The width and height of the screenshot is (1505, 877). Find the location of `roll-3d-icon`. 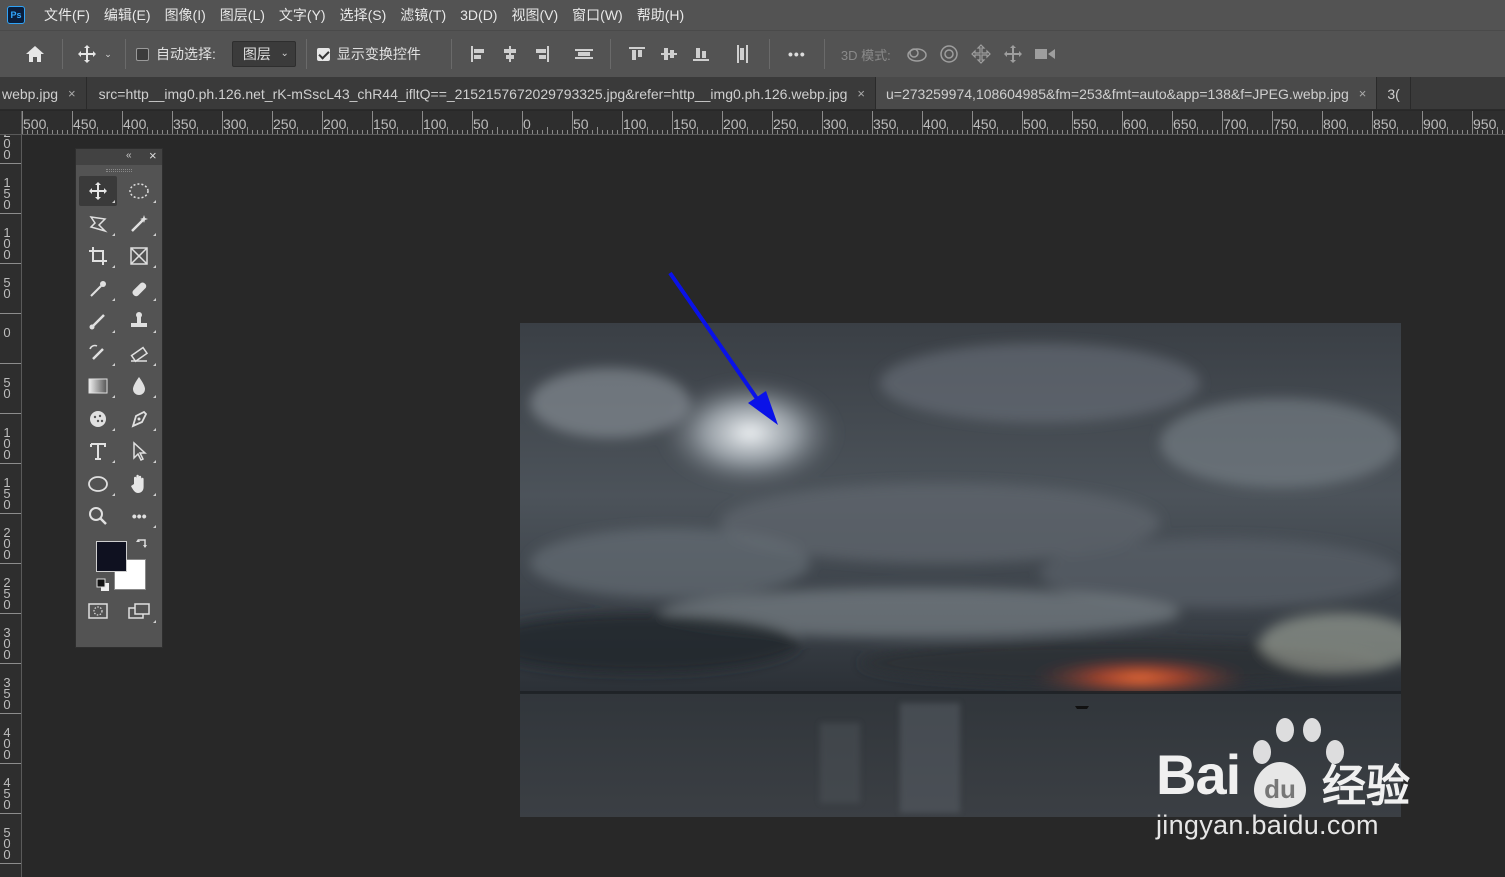

roll-3d-icon is located at coordinates (949, 54).